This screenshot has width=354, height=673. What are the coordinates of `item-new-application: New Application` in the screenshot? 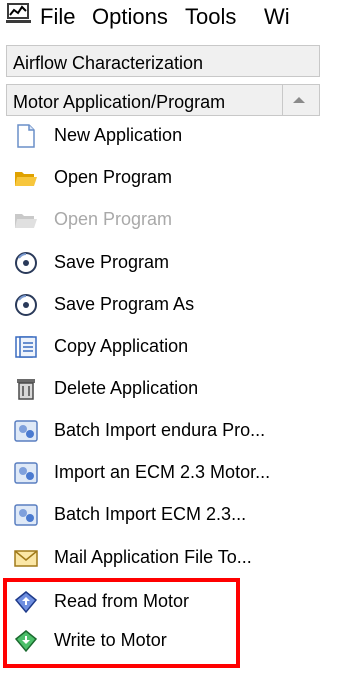 It's located at (162, 136).